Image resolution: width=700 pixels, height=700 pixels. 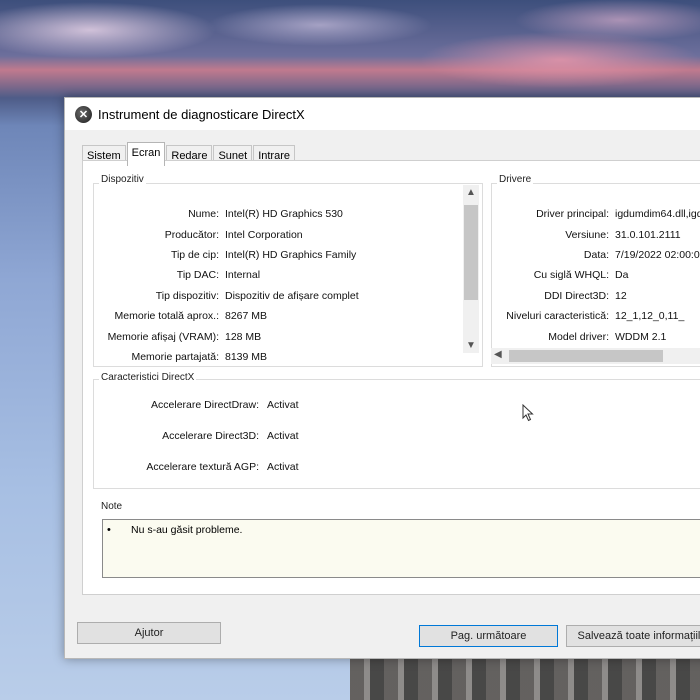 I want to click on notes-text: Nu s-au găsit probleme., so click(x=187, y=530).